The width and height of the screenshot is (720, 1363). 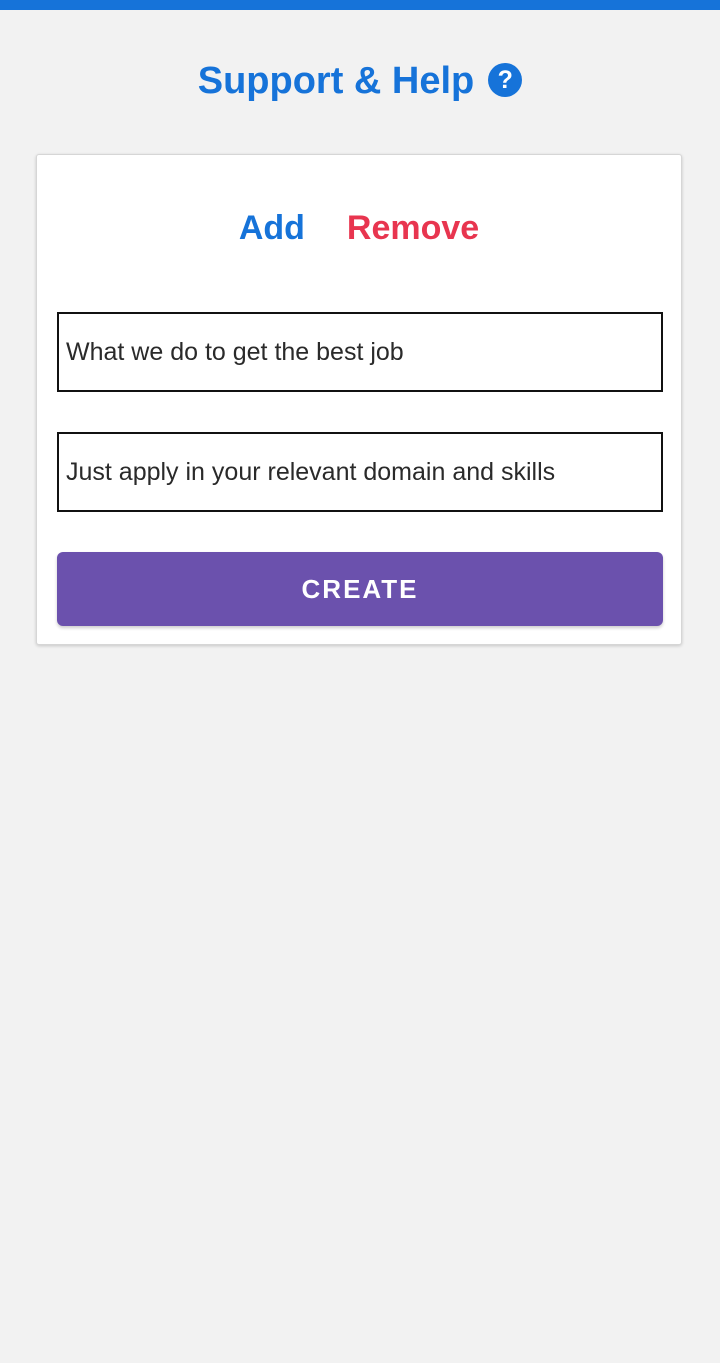 I want to click on mode-tabs: Add Remove, so click(x=359, y=228).